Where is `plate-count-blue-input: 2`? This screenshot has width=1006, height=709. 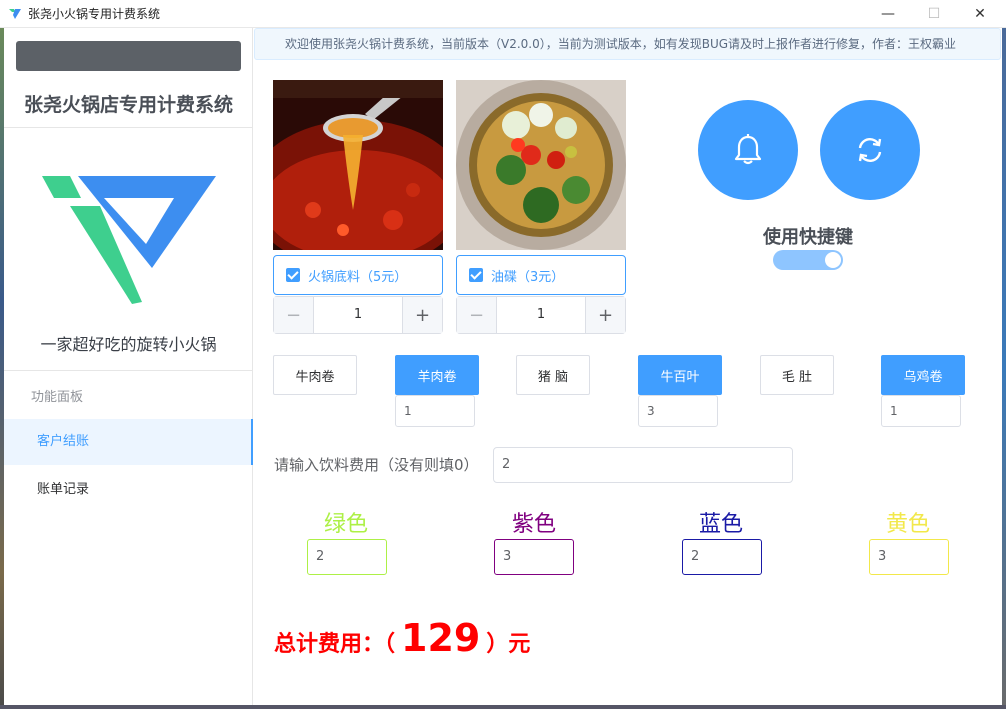
plate-count-blue-input: 2 is located at coordinates (722, 557).